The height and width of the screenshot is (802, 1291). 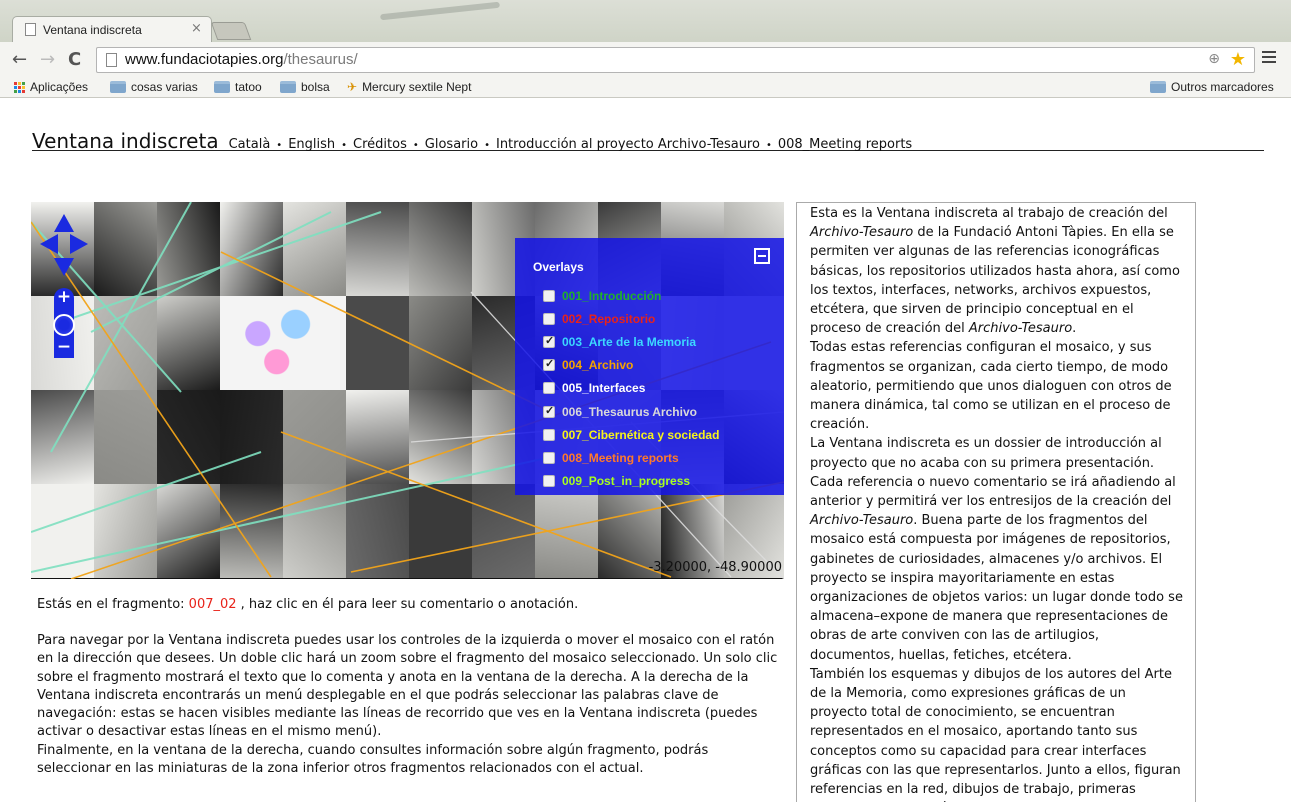 What do you see at coordinates (611, 296) in the screenshot?
I see `overlay-label: 001_Introducción` at bounding box center [611, 296].